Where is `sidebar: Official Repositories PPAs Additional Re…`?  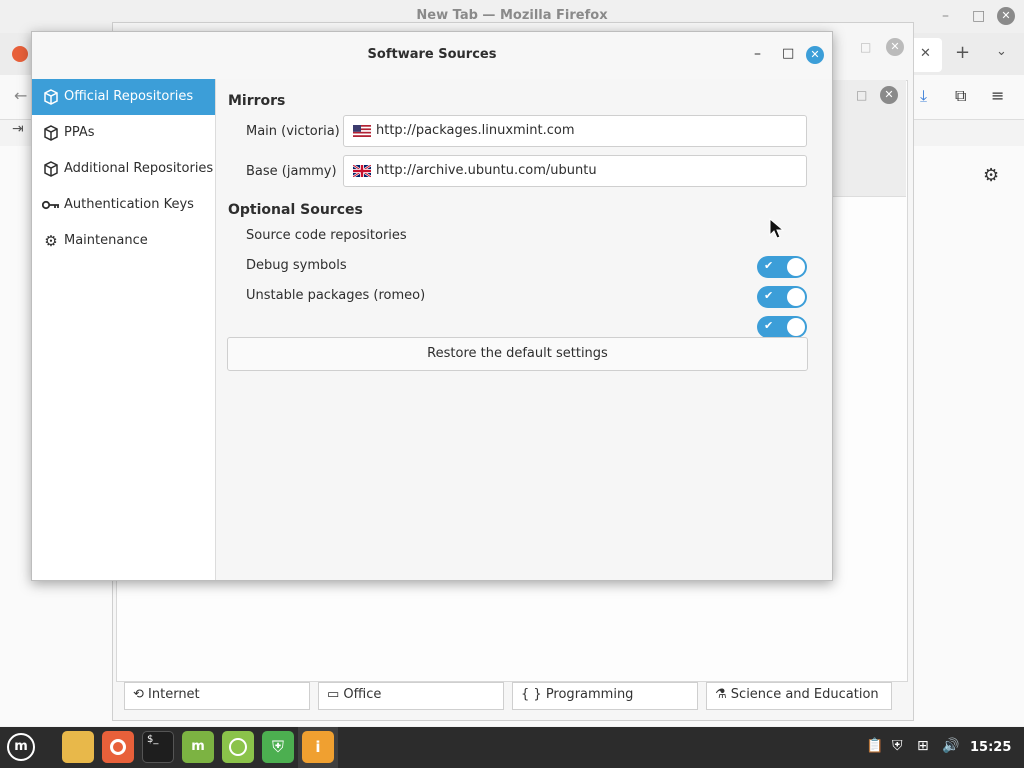
sidebar: Official Repositories PPAs Additional Re… is located at coordinates (124, 329).